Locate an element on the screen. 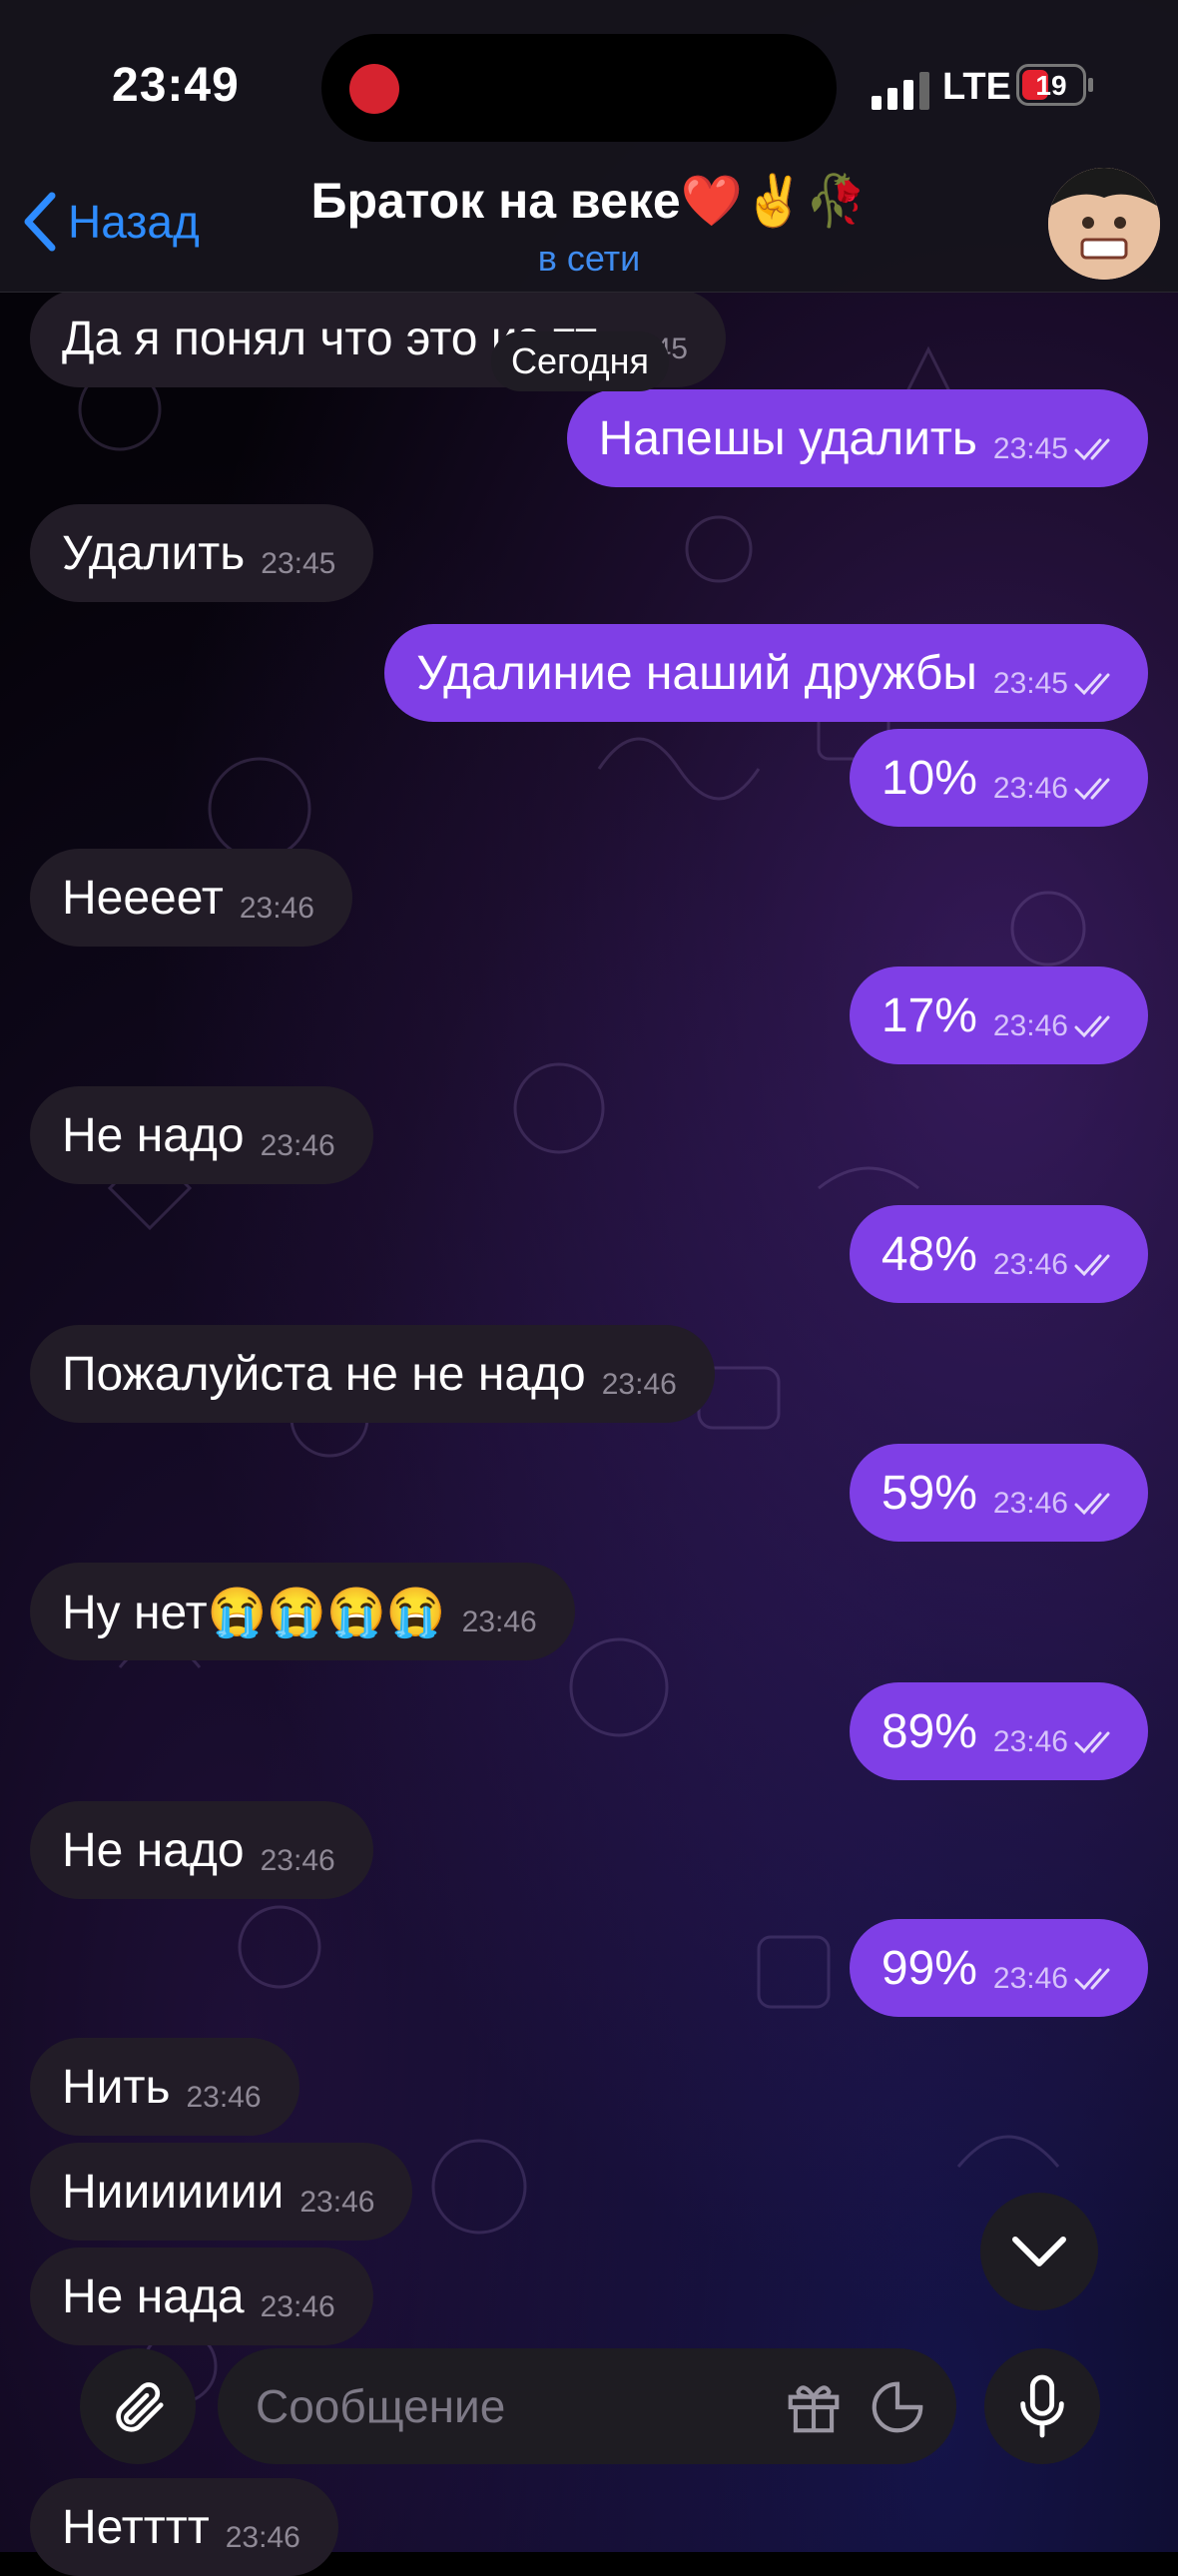 The width and height of the screenshot is (1178, 2576). message-text: 10% is located at coordinates (929, 778).